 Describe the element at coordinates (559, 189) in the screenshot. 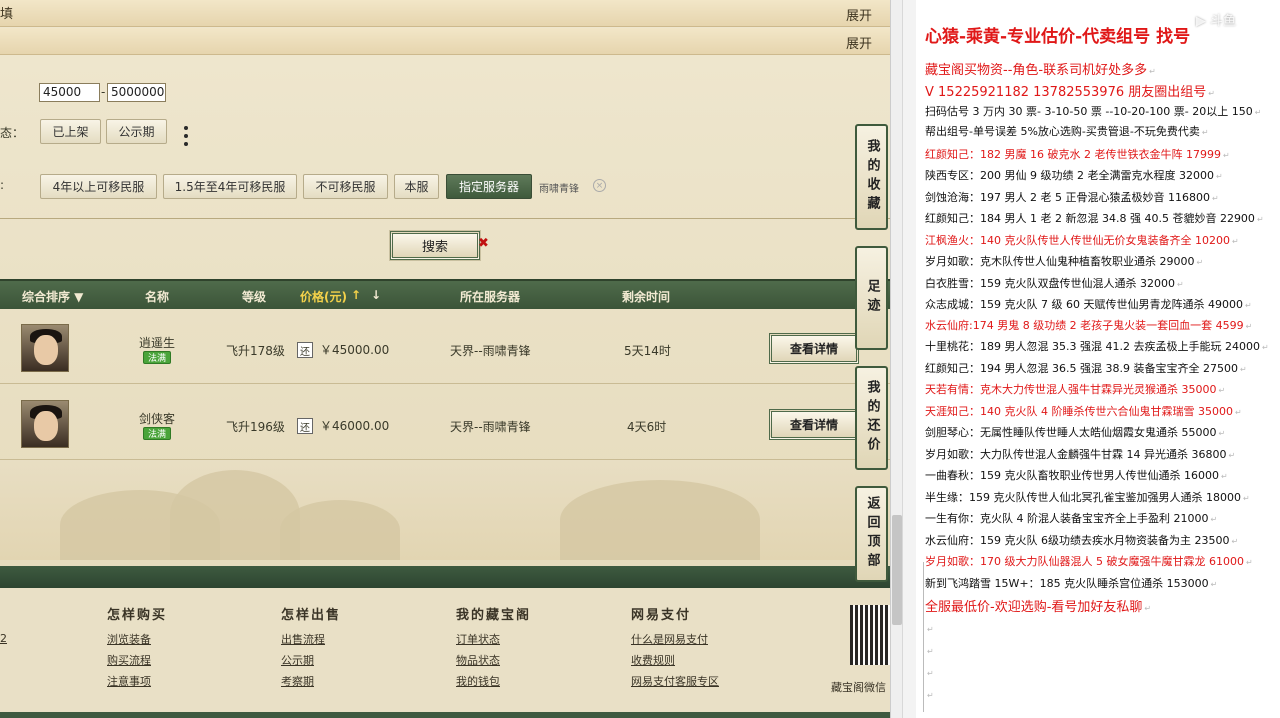

I see `selected-server-tag: 雨啸青锋` at that location.